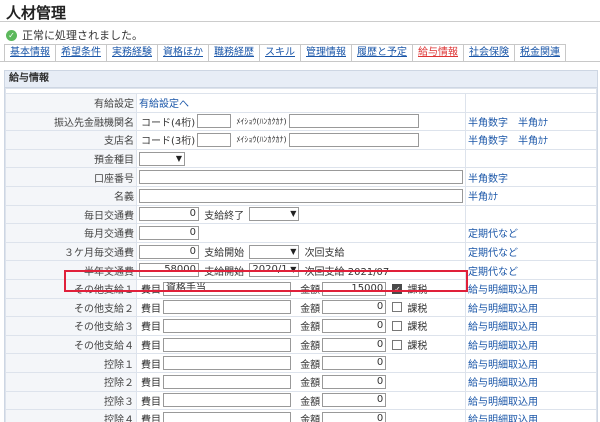  What do you see at coordinates (301, 400) in the screenshot?
I see `form-row-deduction-3: 控除３ 費目 金額 0 給与明細取込用` at bounding box center [301, 400].